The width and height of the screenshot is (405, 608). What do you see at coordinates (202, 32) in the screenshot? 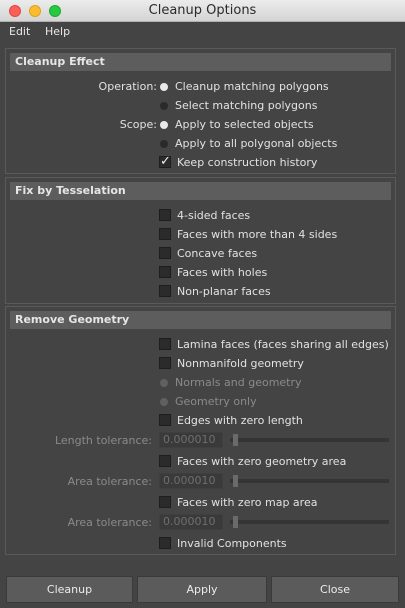
I see `menu-bar: Edit Help` at bounding box center [202, 32].